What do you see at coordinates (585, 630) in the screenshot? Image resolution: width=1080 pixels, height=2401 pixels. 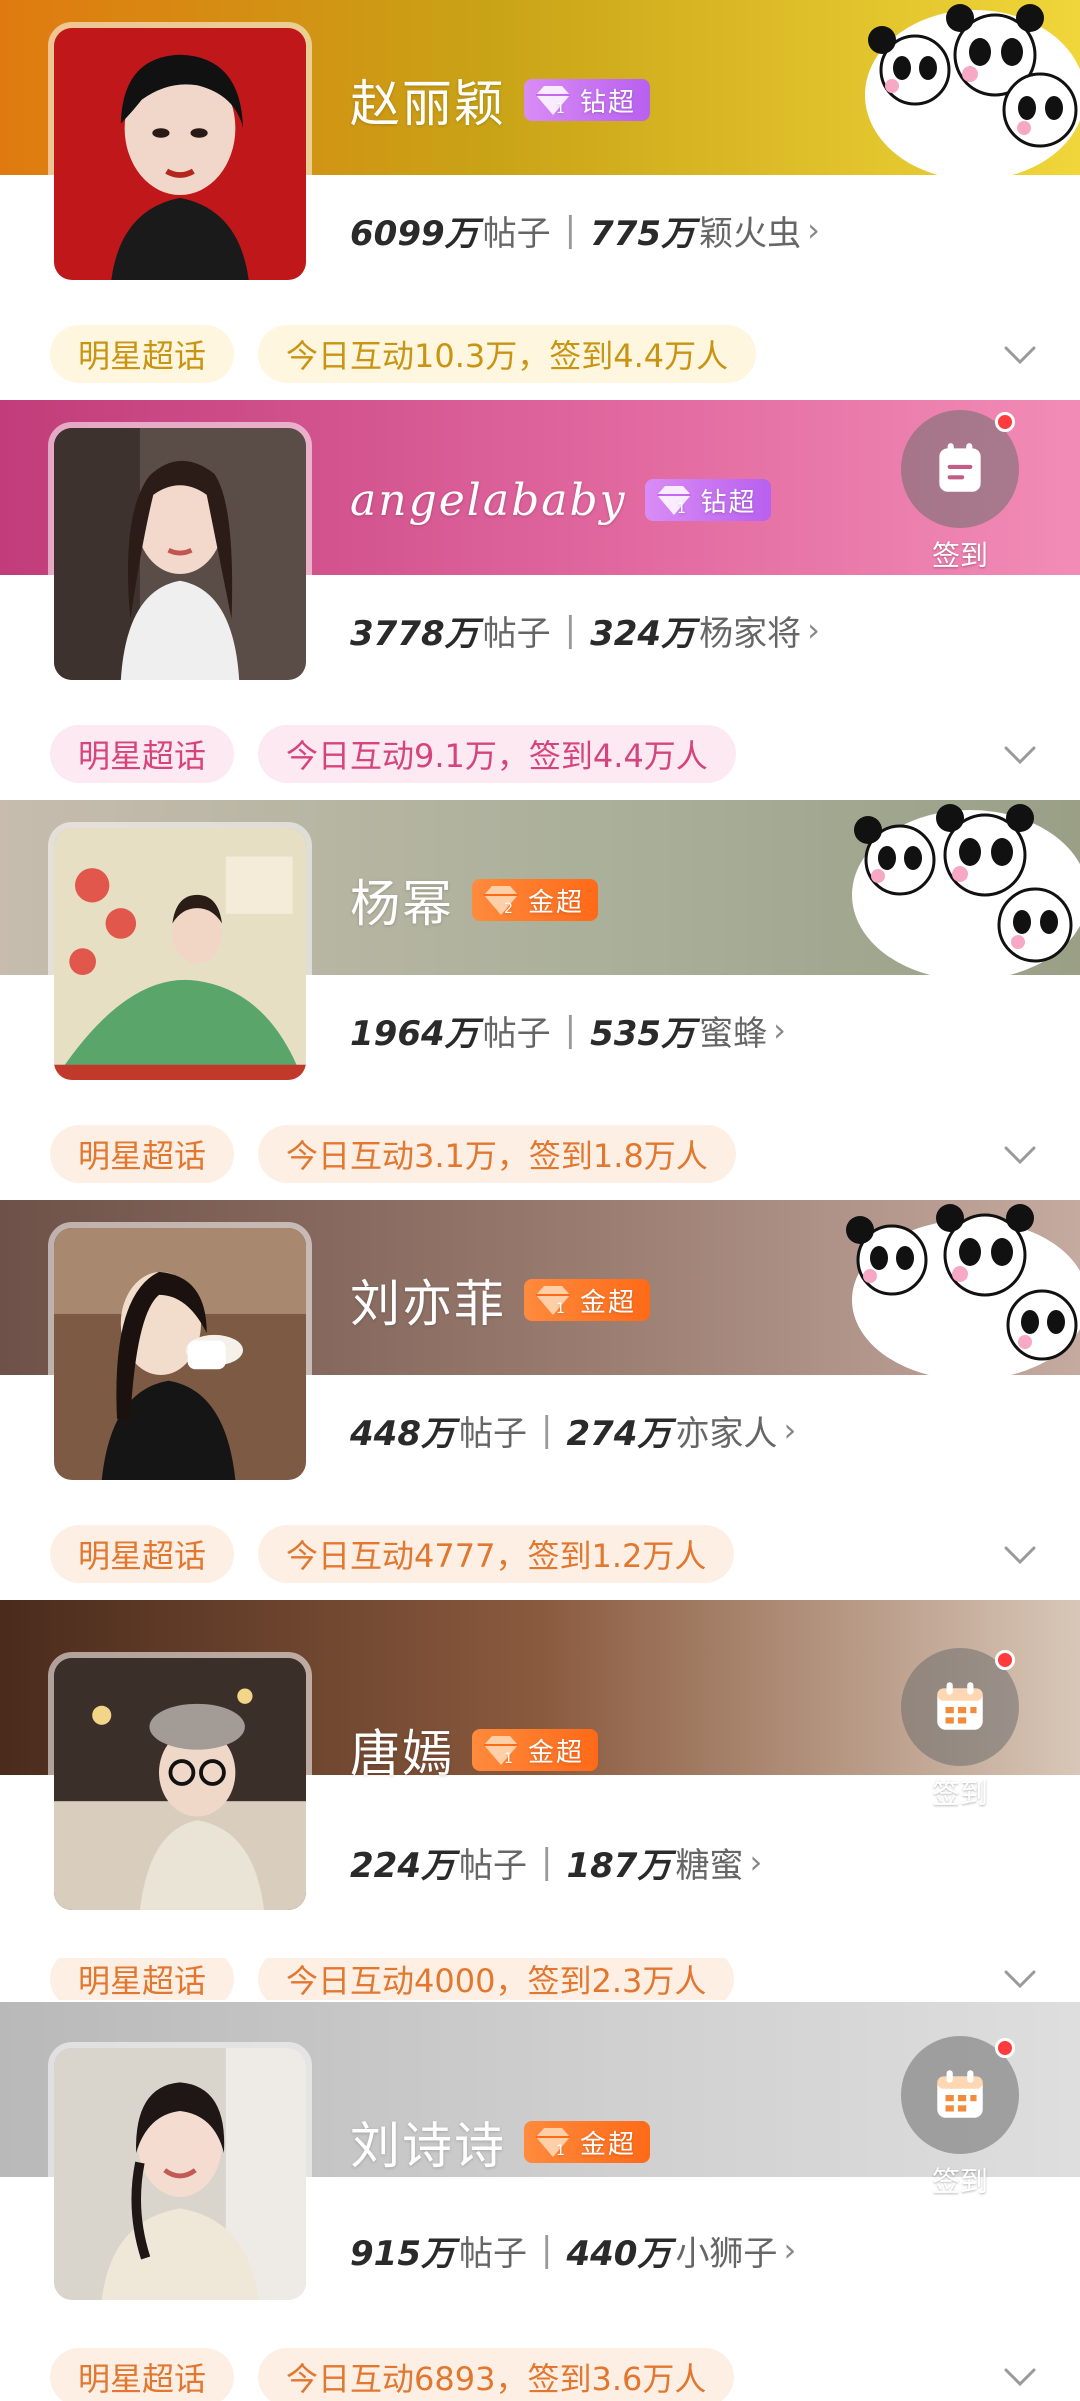 I see `topic-stats: 3778万 帖子 | 324万 杨家将 ›` at bounding box center [585, 630].